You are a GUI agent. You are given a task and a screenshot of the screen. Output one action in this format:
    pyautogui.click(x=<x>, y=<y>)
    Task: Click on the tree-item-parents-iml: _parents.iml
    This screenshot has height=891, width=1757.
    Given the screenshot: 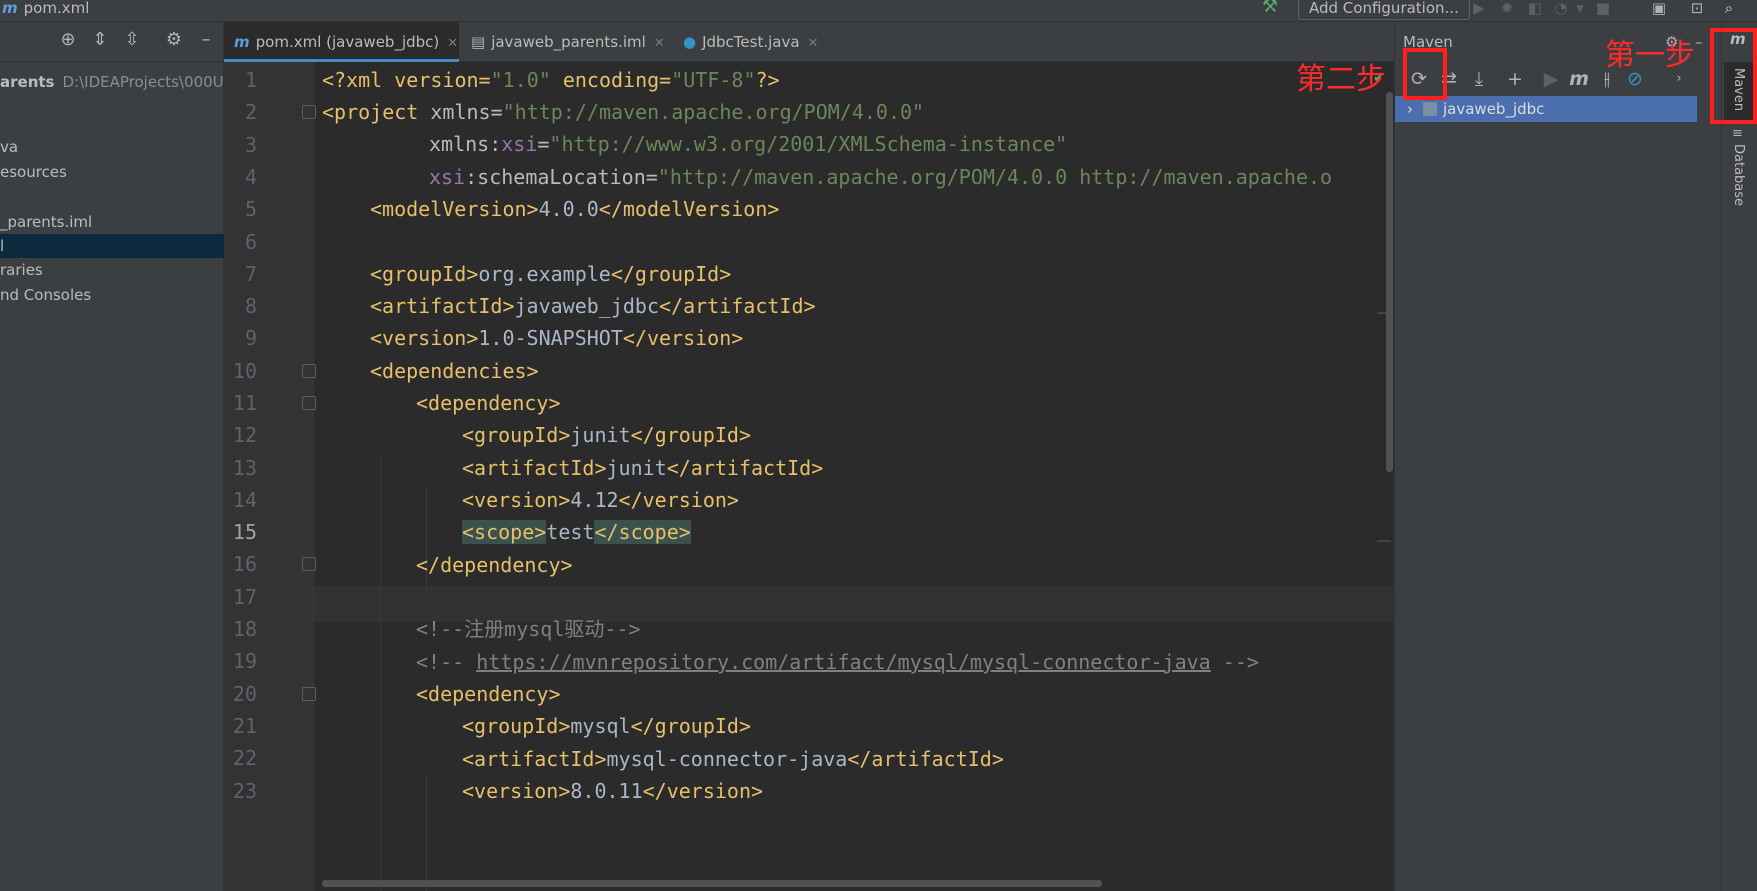 What is the action you would take?
    pyautogui.click(x=112, y=222)
    